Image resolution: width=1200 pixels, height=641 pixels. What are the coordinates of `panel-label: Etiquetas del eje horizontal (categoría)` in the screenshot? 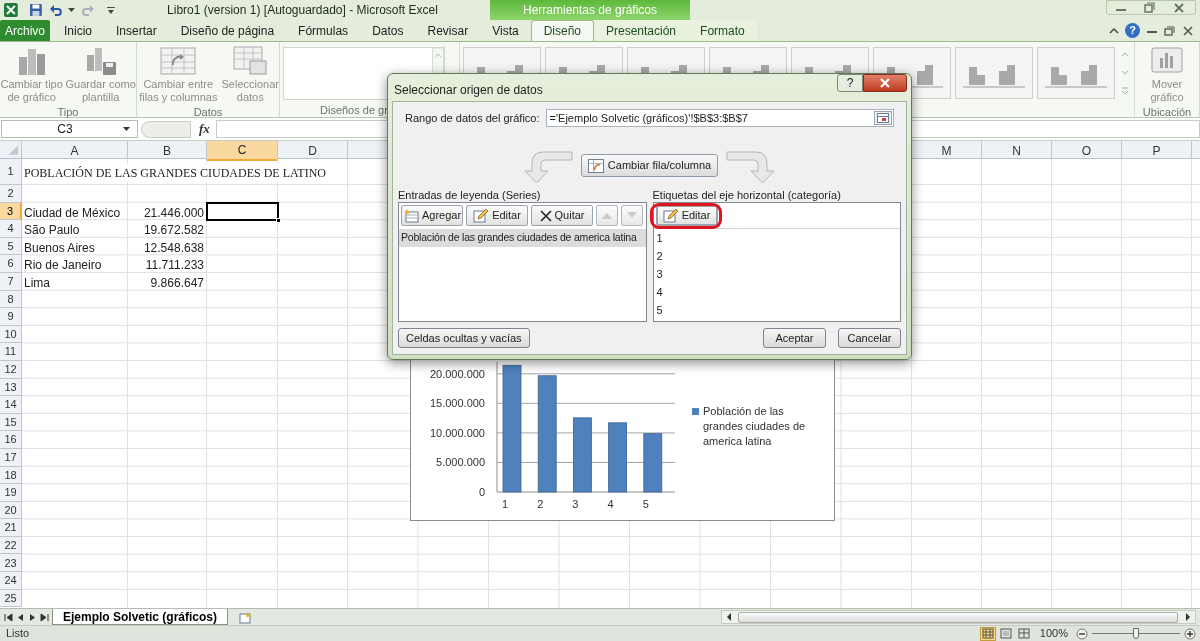 It's located at (747, 195).